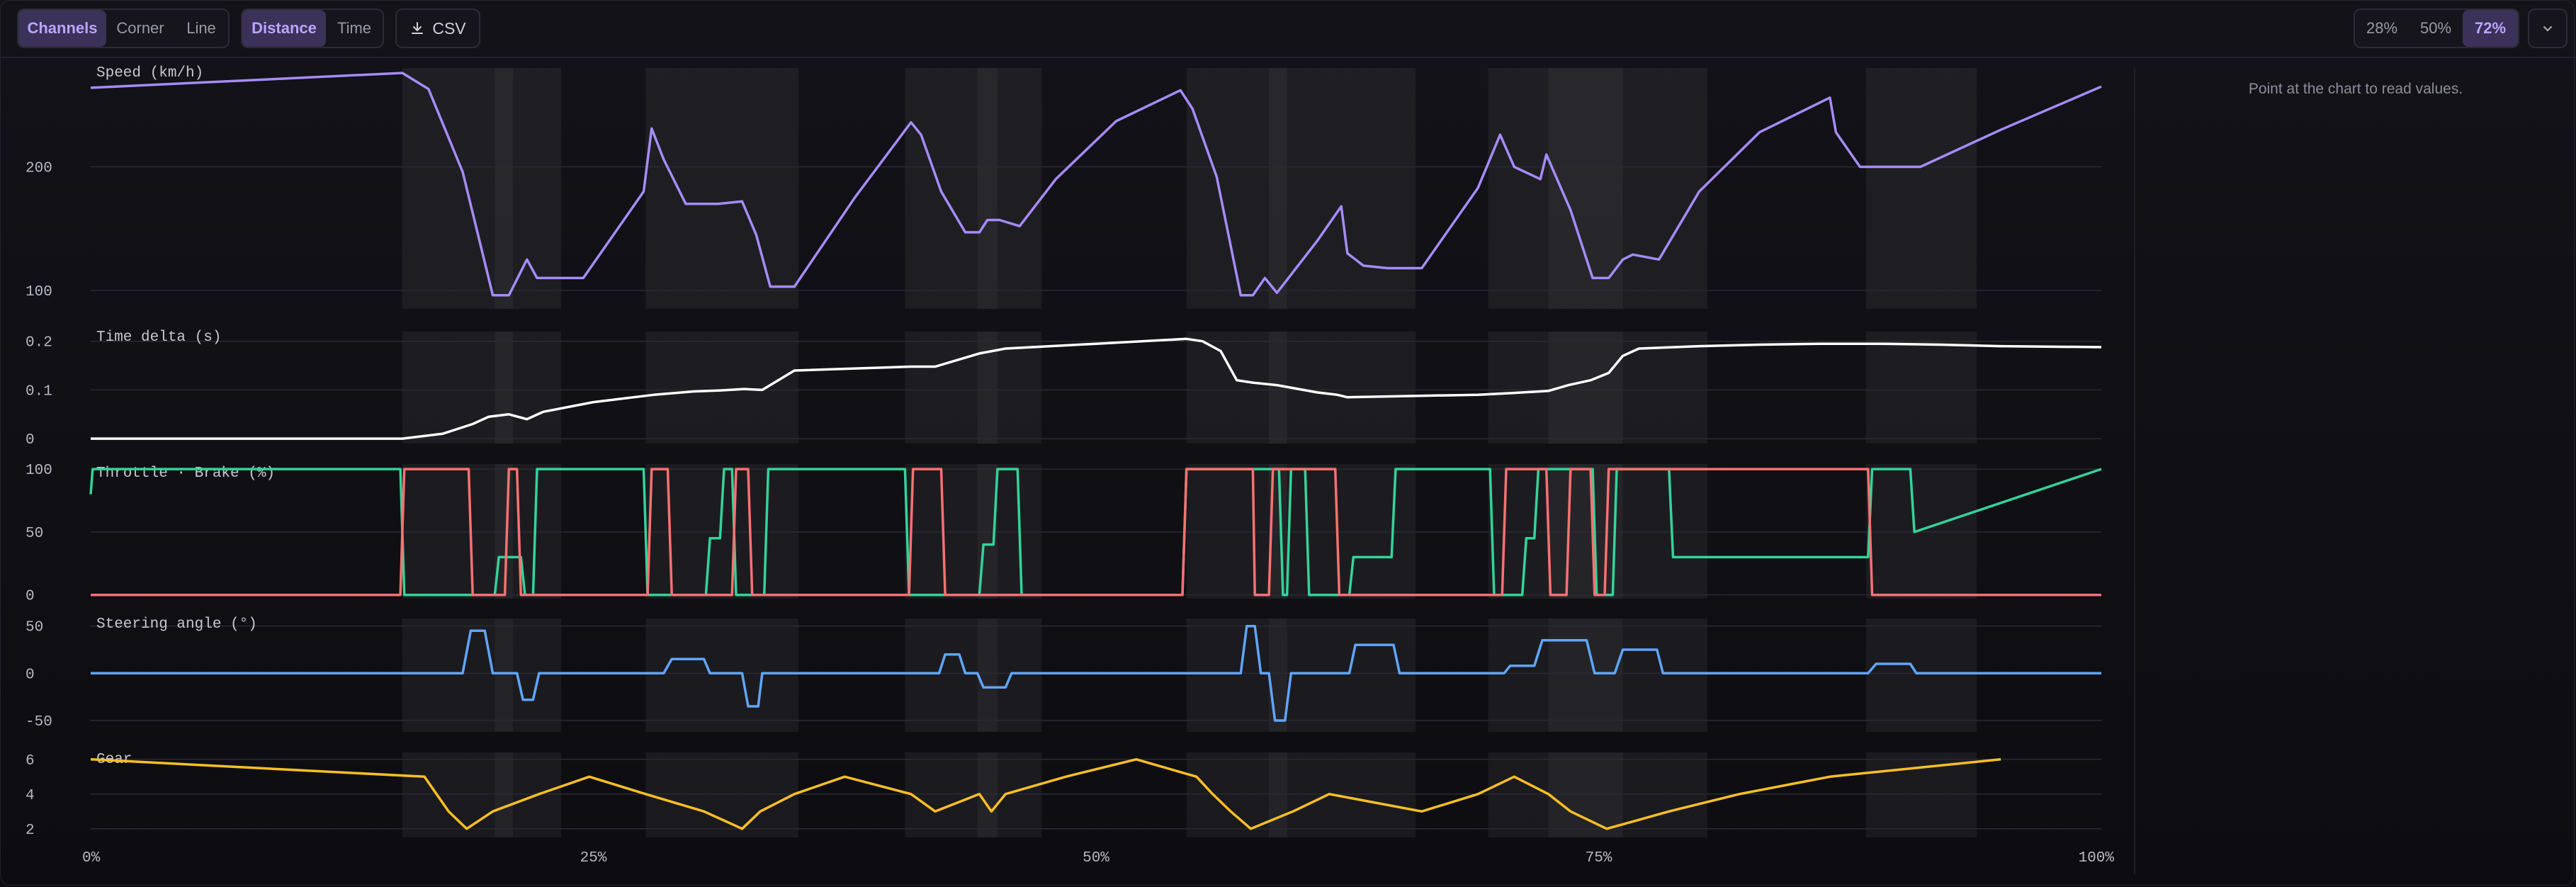 The width and height of the screenshot is (2576, 887). Describe the element at coordinates (2490, 28) in the screenshot. I see `zoom-72: 72%` at that location.